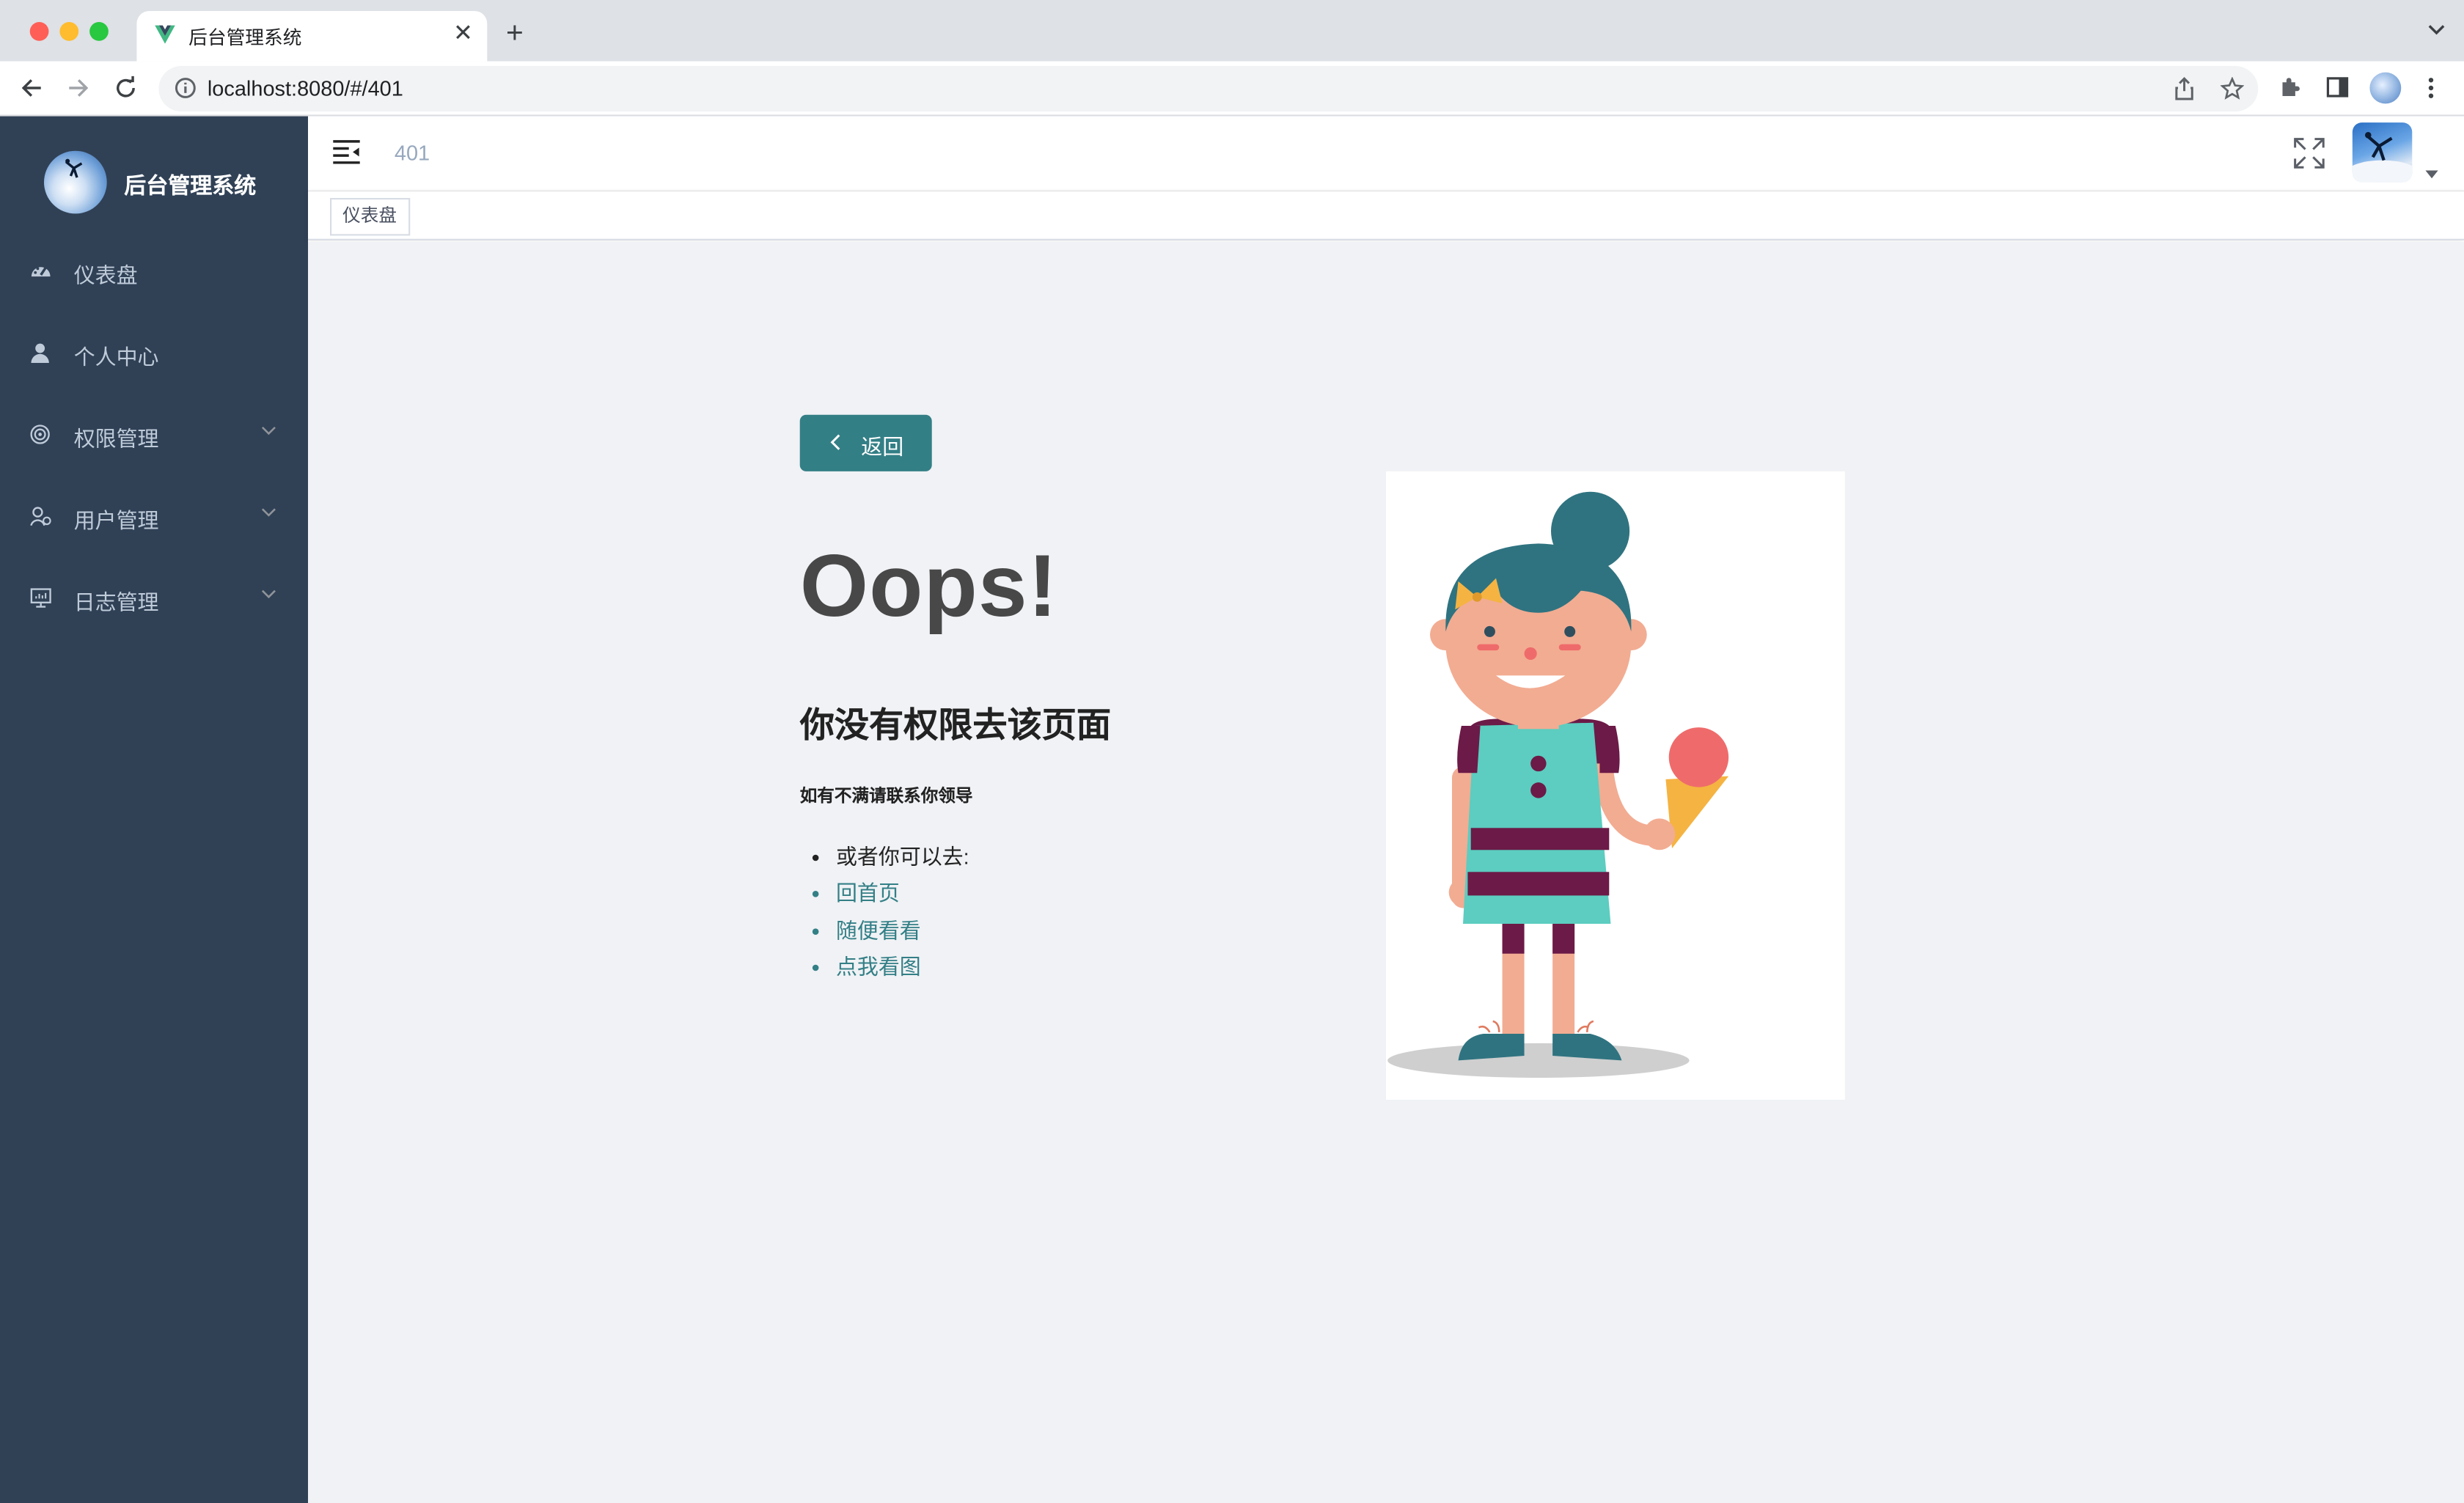 Image resolution: width=2464 pixels, height=1503 pixels. I want to click on sidebar-item-profile: 个人中心, so click(154, 351).